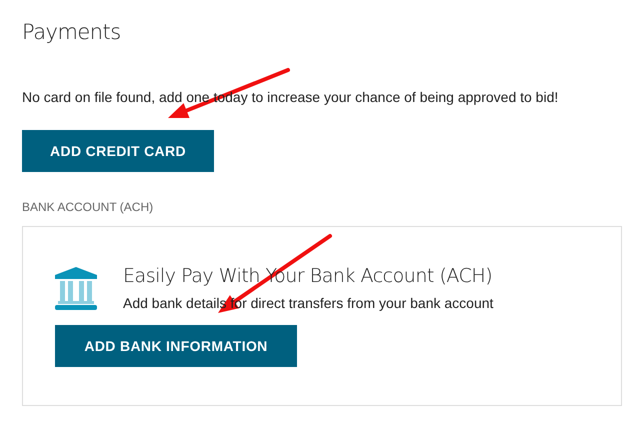 This screenshot has width=640, height=424. Describe the element at coordinates (176, 346) in the screenshot. I see `add-bank-information-button: ADD BANK INFORMATION` at that location.